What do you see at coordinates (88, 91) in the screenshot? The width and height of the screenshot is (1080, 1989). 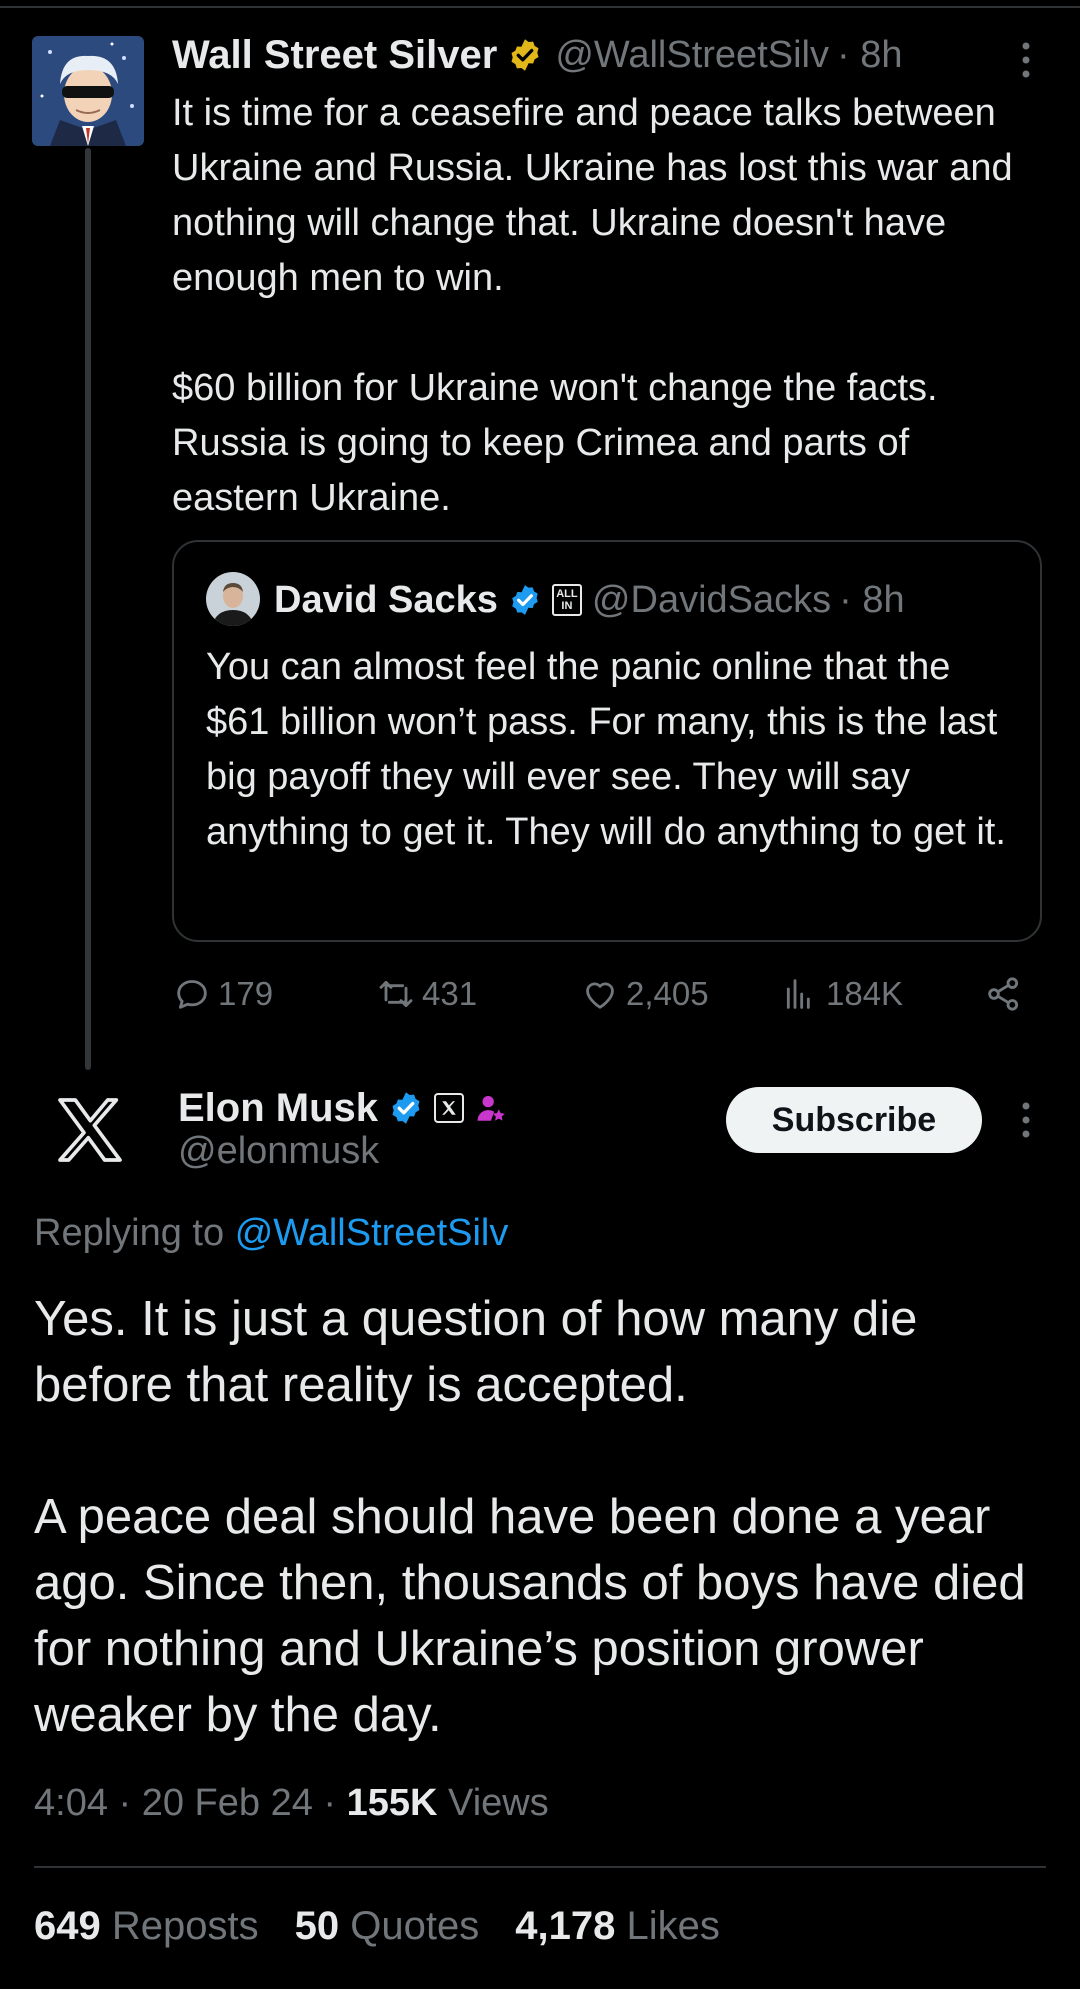 I see `wallstreetsilver-avatar` at bounding box center [88, 91].